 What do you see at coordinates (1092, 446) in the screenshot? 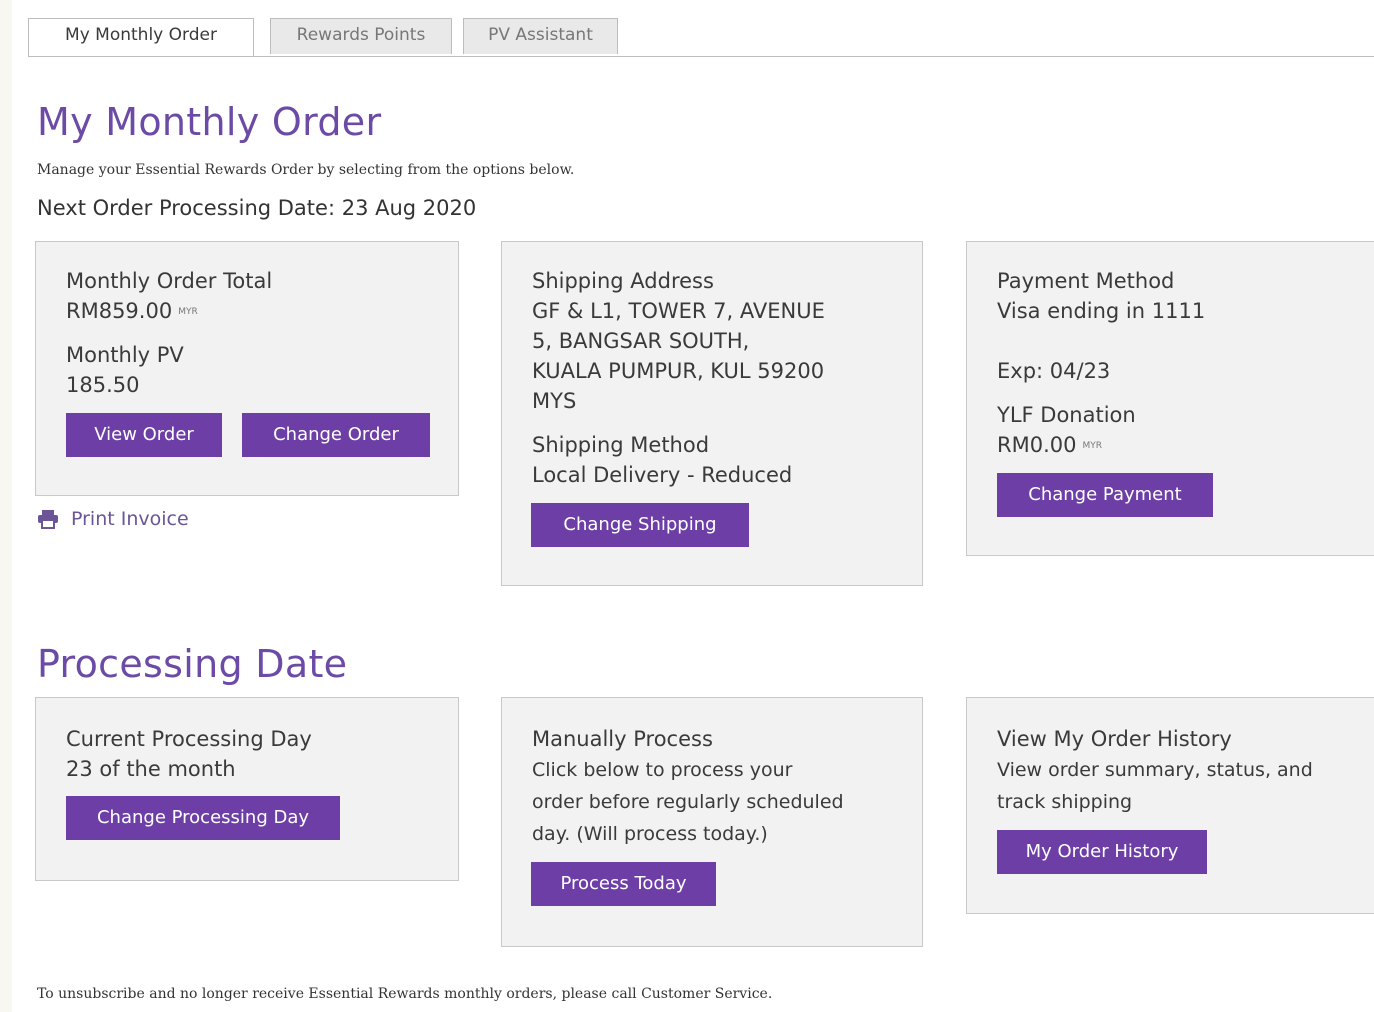
I see `ylf-donation-currency: MYR` at bounding box center [1092, 446].